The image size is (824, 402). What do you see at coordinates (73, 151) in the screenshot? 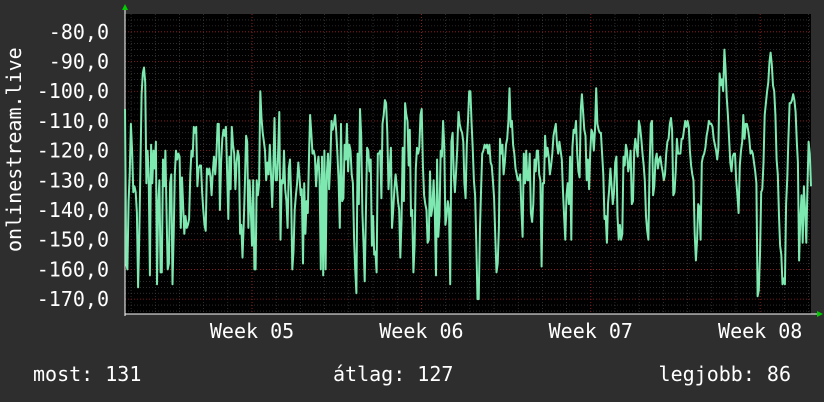
I see `y-tick-label: -120,0` at bounding box center [73, 151].